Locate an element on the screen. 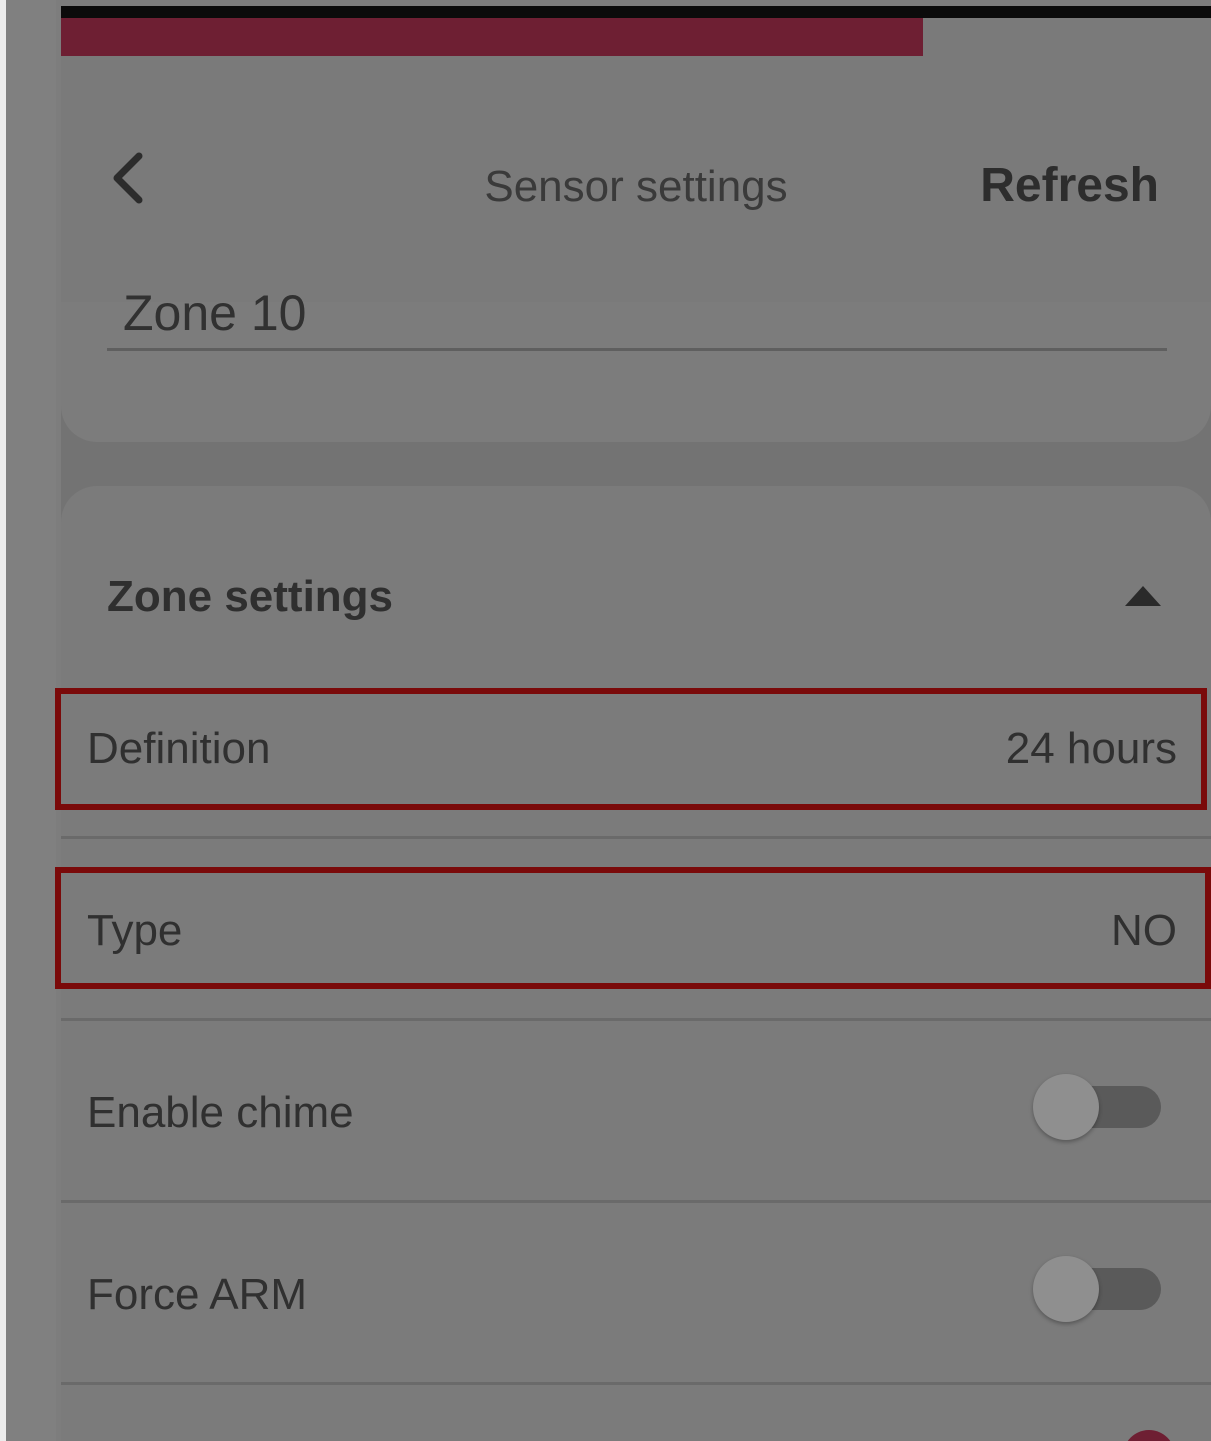 The image size is (1211, 1441). enable-chime-label: Enable chime is located at coordinates (220, 1112).